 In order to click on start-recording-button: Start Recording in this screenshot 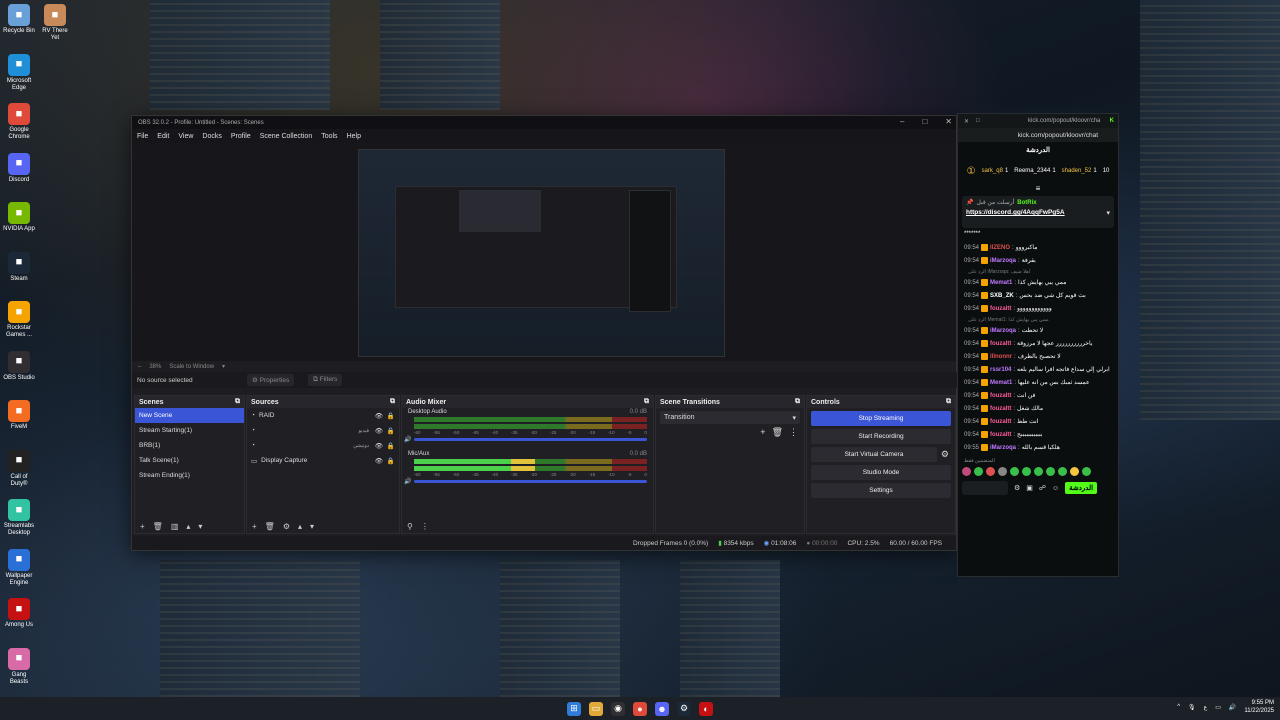, I will do `click(881, 436)`.